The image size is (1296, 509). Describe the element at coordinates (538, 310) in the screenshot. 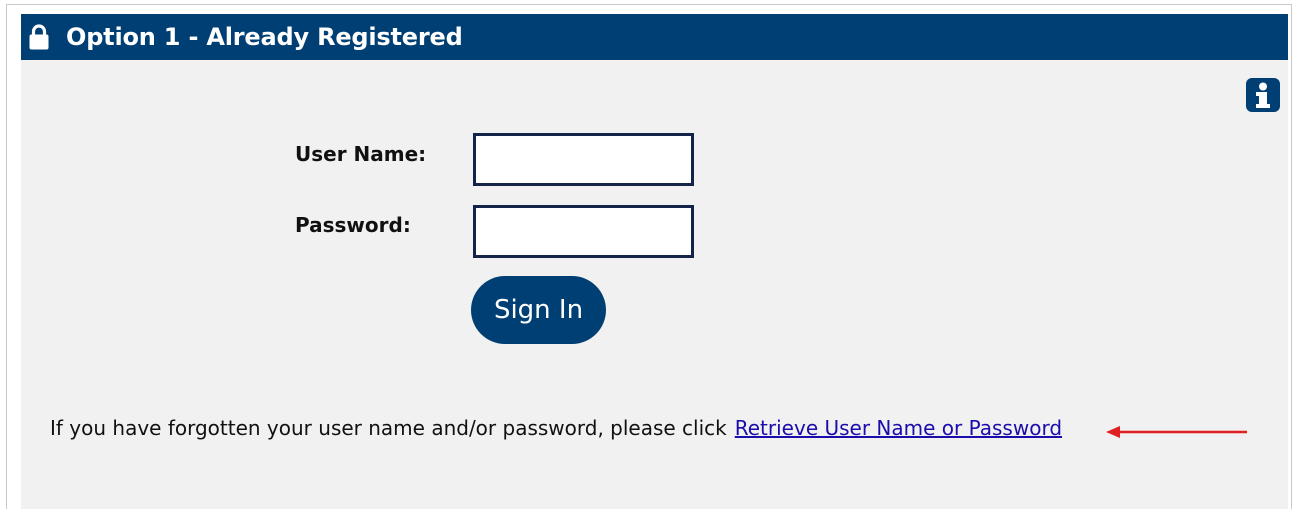

I see `sign-in-button: Sign In` at that location.